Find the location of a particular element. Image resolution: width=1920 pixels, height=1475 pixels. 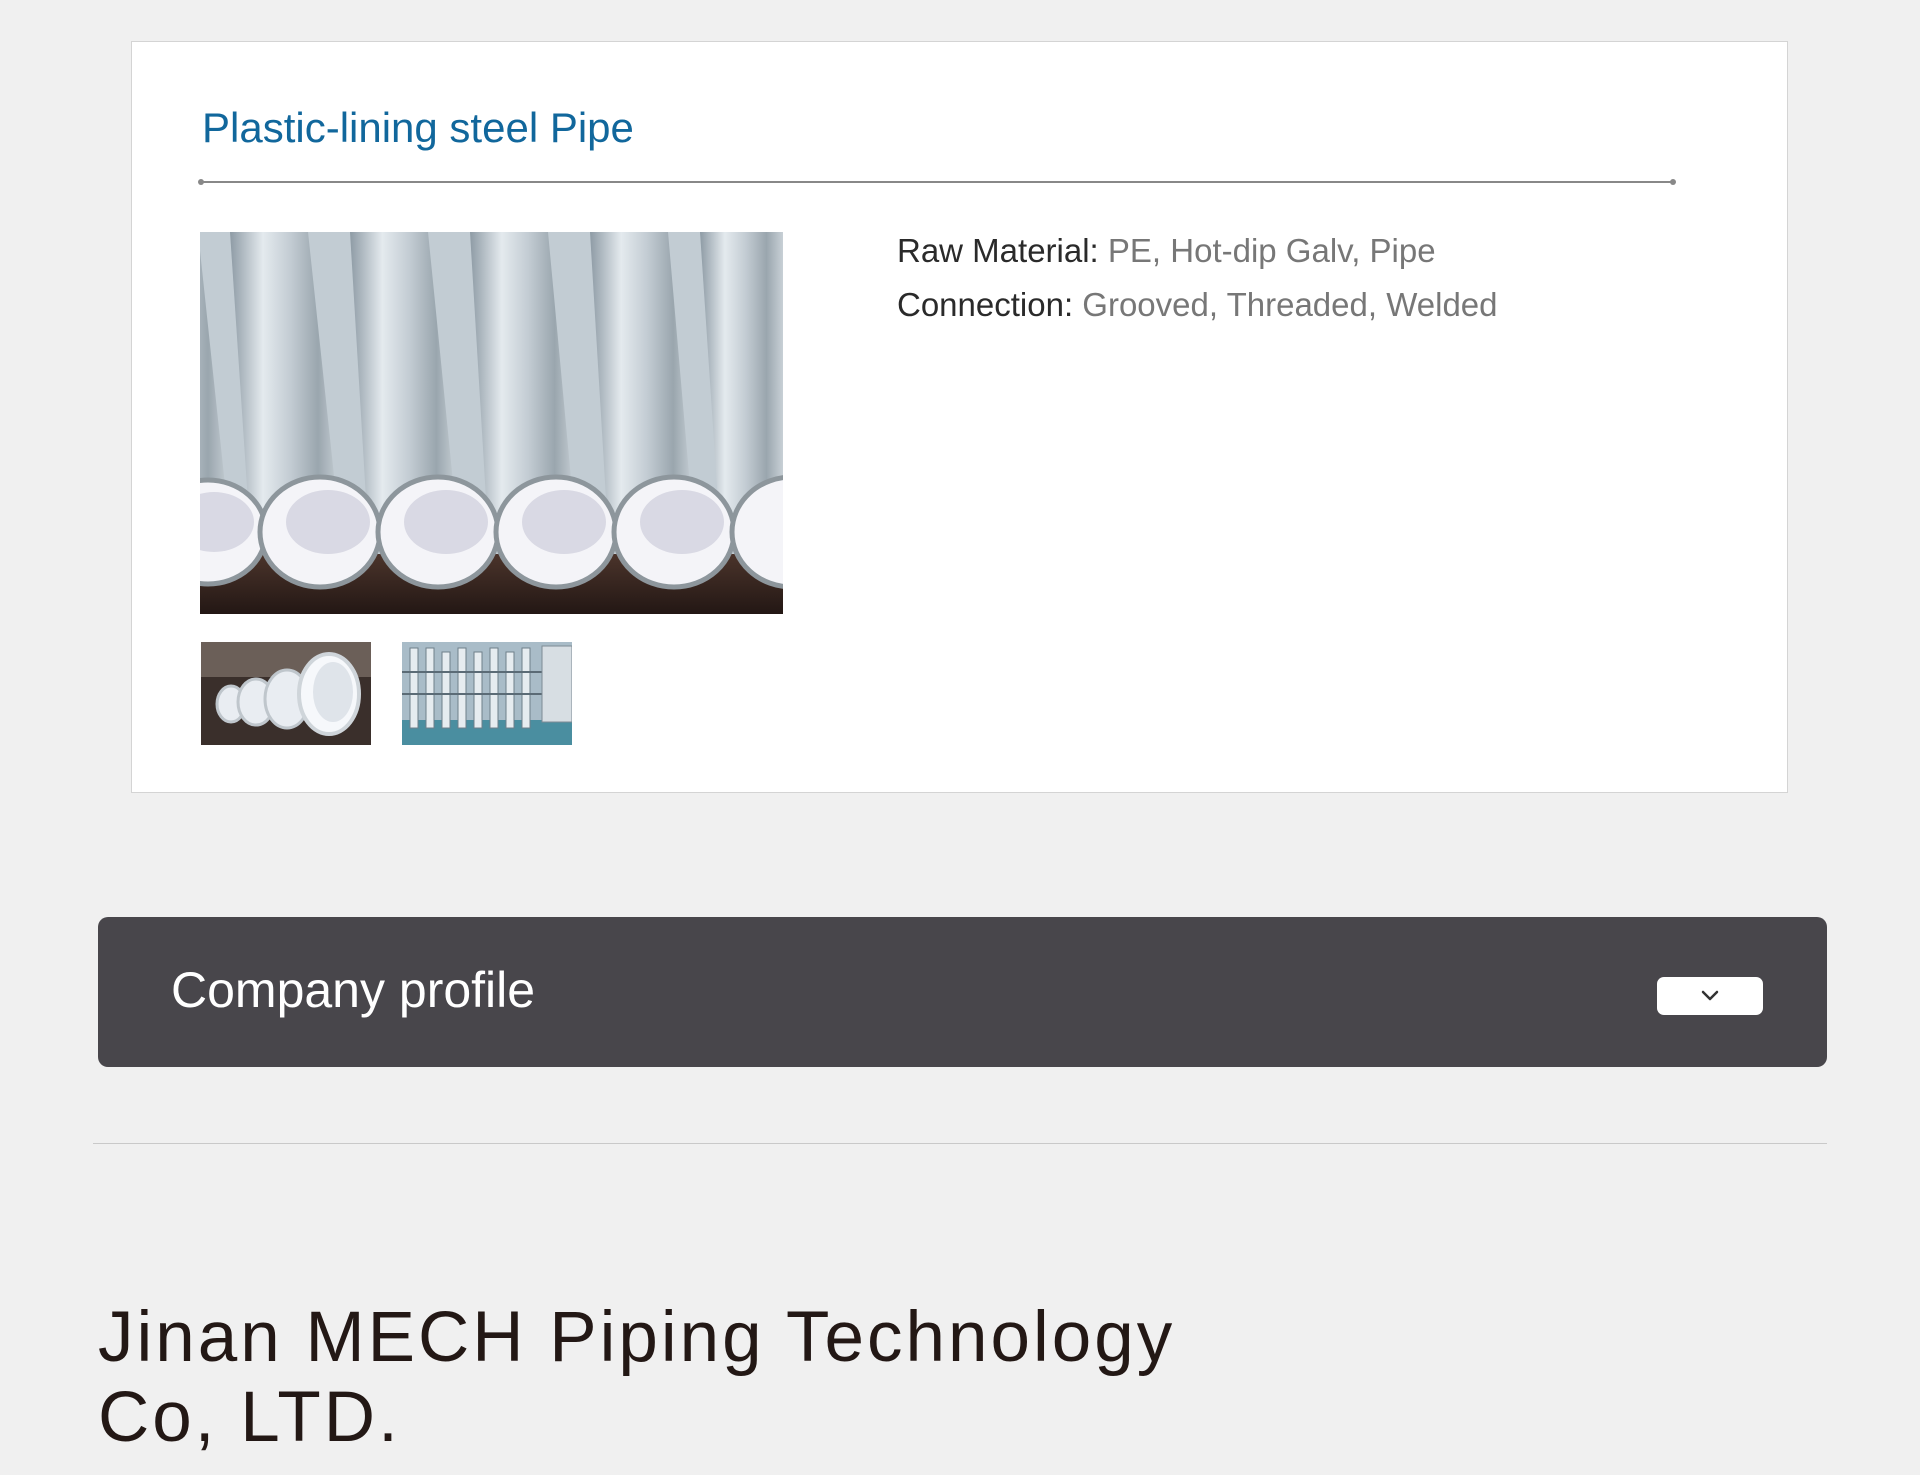

spec-raw-material: Raw Material: PE, Hot-dip Galv, Pipe is located at coordinates (1197, 251).